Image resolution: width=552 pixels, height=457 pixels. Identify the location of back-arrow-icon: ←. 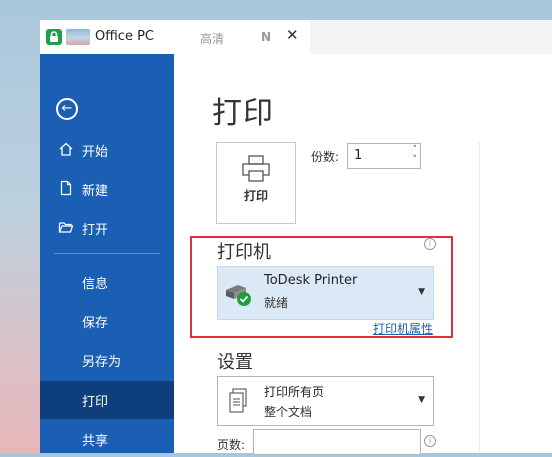
(67, 109).